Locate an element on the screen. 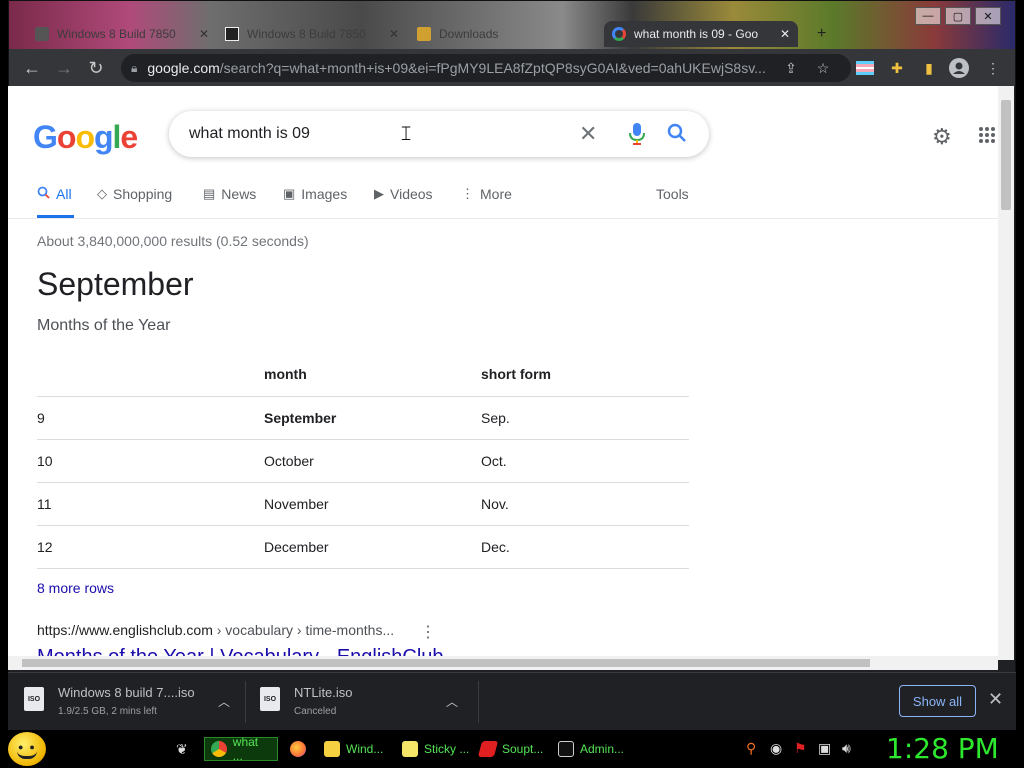 The image size is (1024, 768). horizontal-scrollbar is located at coordinates (503, 663).